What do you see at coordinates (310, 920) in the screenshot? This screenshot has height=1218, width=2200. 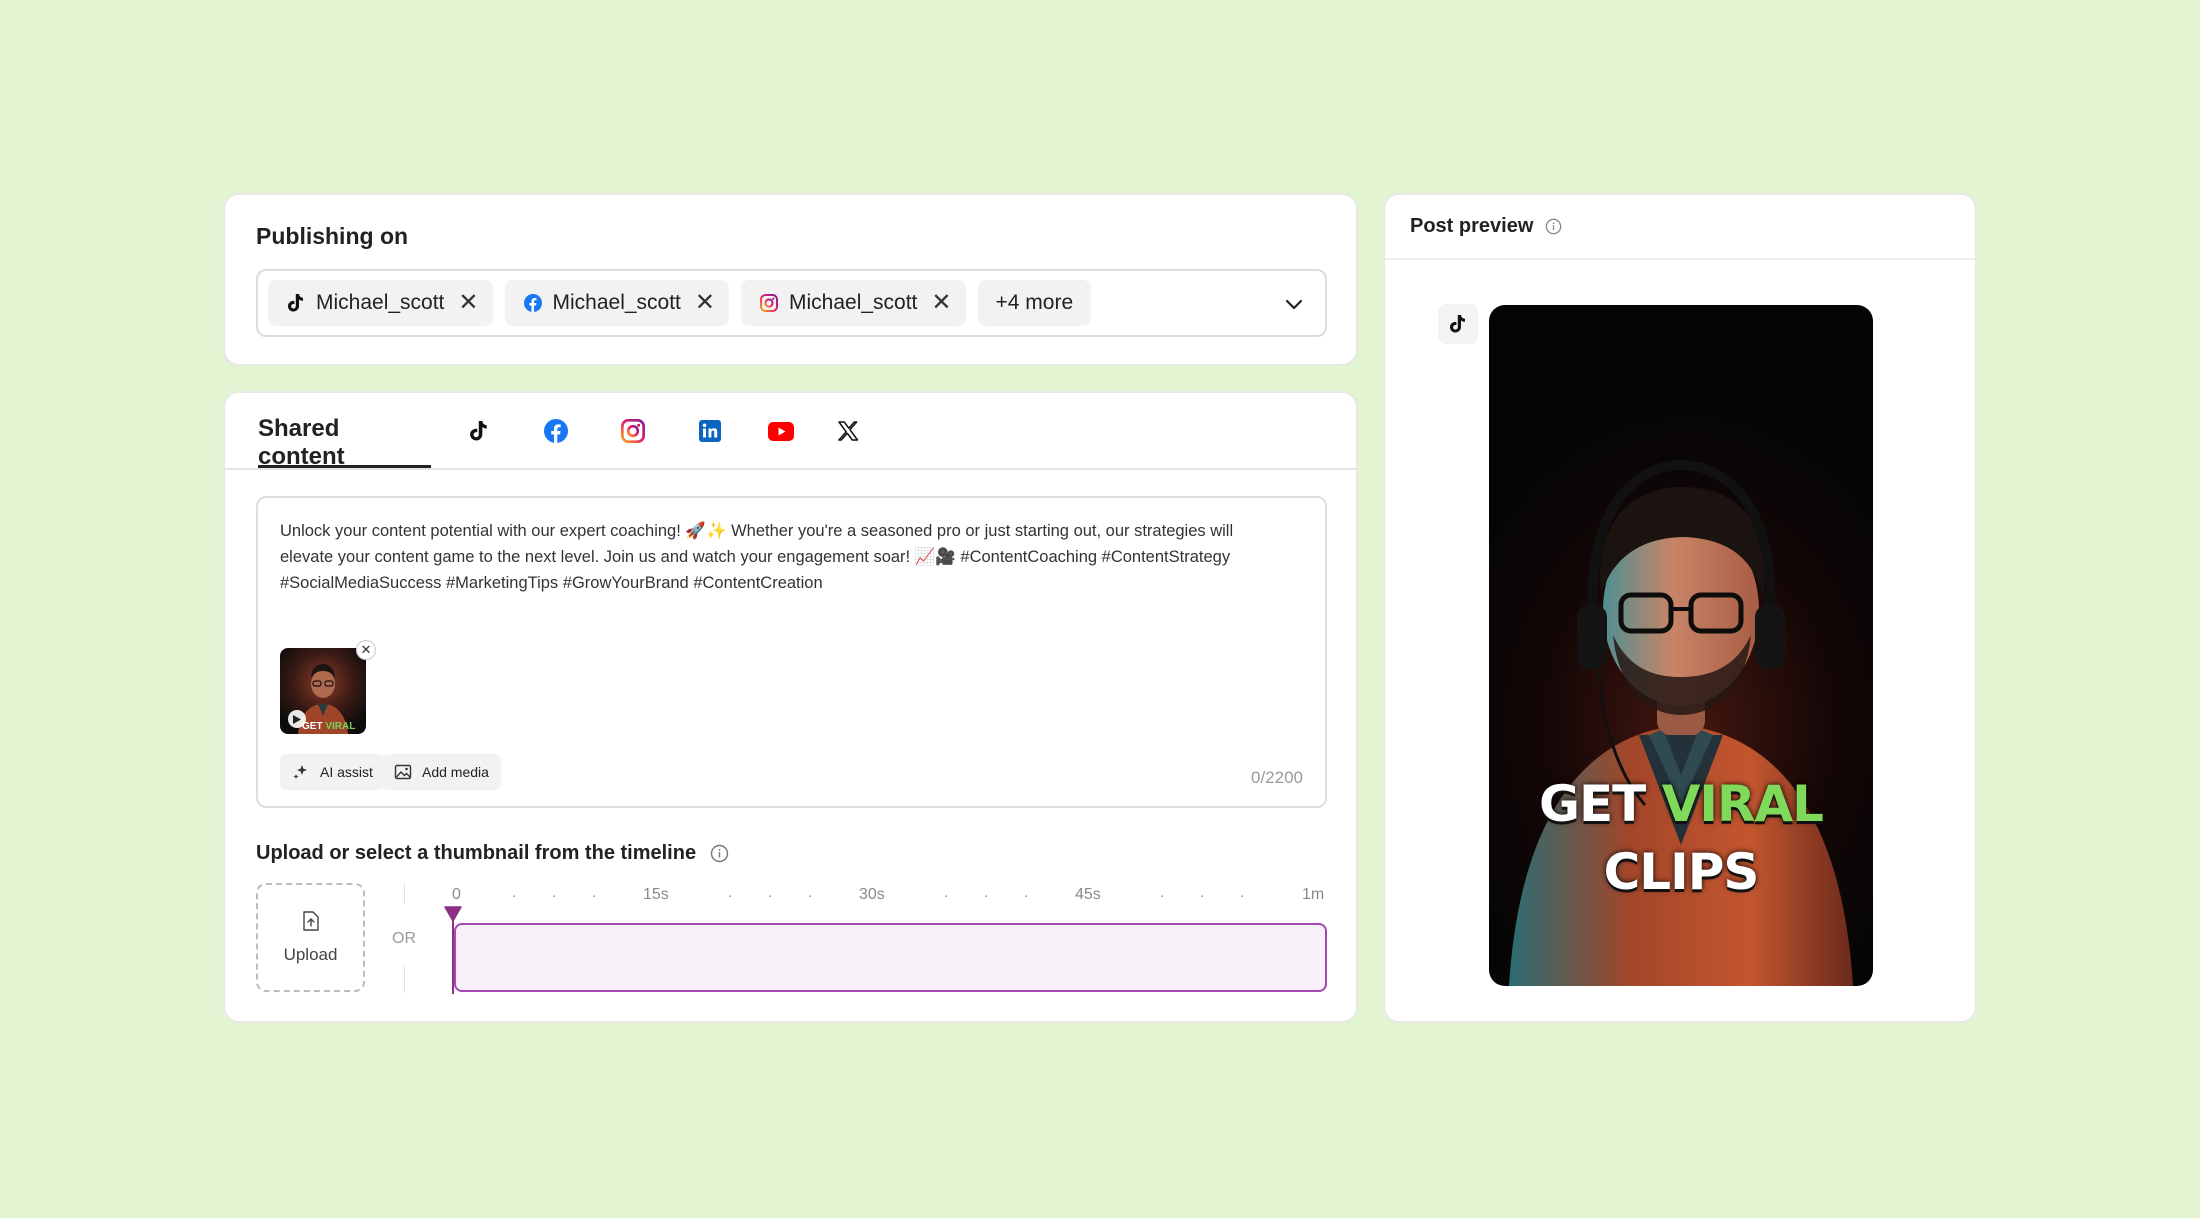 I see `upload-icon` at bounding box center [310, 920].